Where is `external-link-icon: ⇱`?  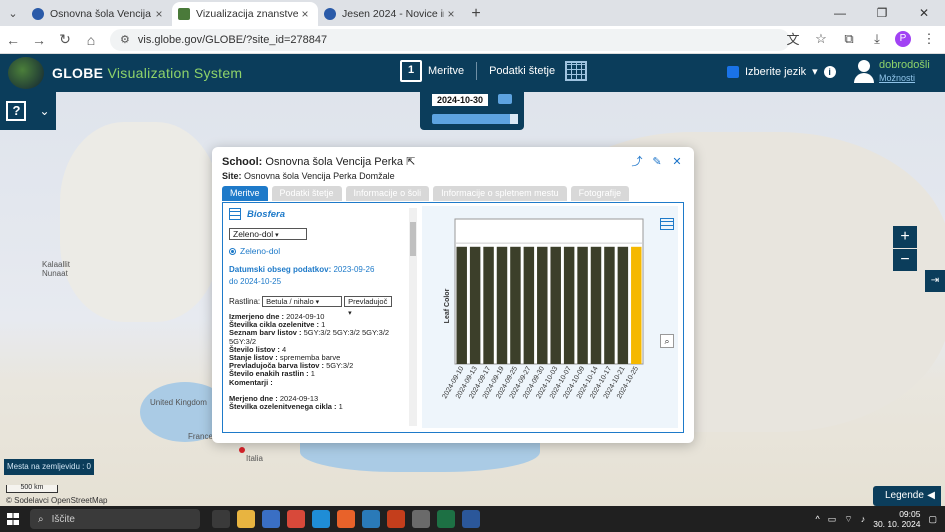 external-link-icon: ⇱ is located at coordinates (410, 162).